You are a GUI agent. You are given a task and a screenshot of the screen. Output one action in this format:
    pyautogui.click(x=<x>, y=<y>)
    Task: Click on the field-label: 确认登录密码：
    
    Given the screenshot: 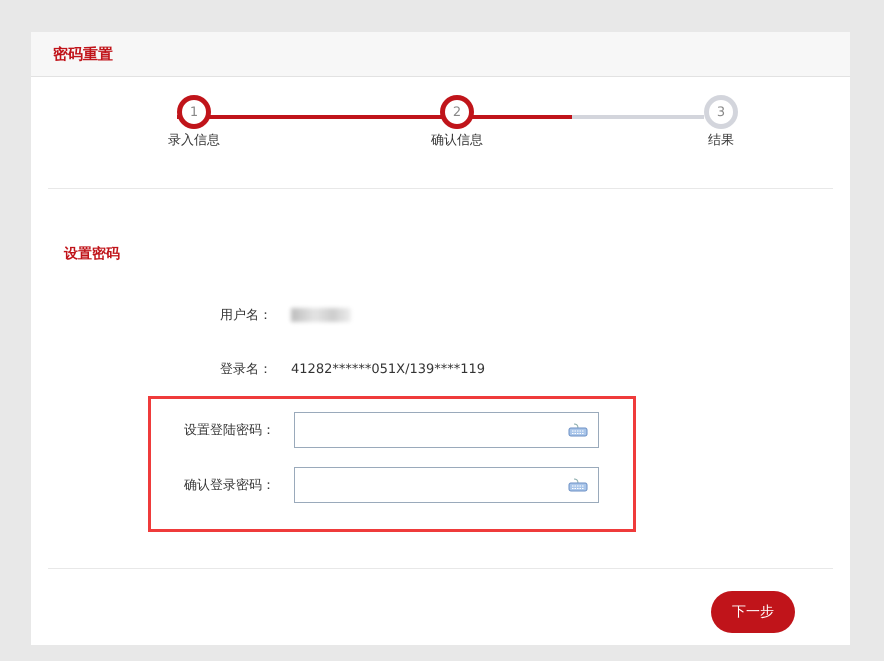 What is the action you would take?
    pyautogui.click(x=229, y=485)
    